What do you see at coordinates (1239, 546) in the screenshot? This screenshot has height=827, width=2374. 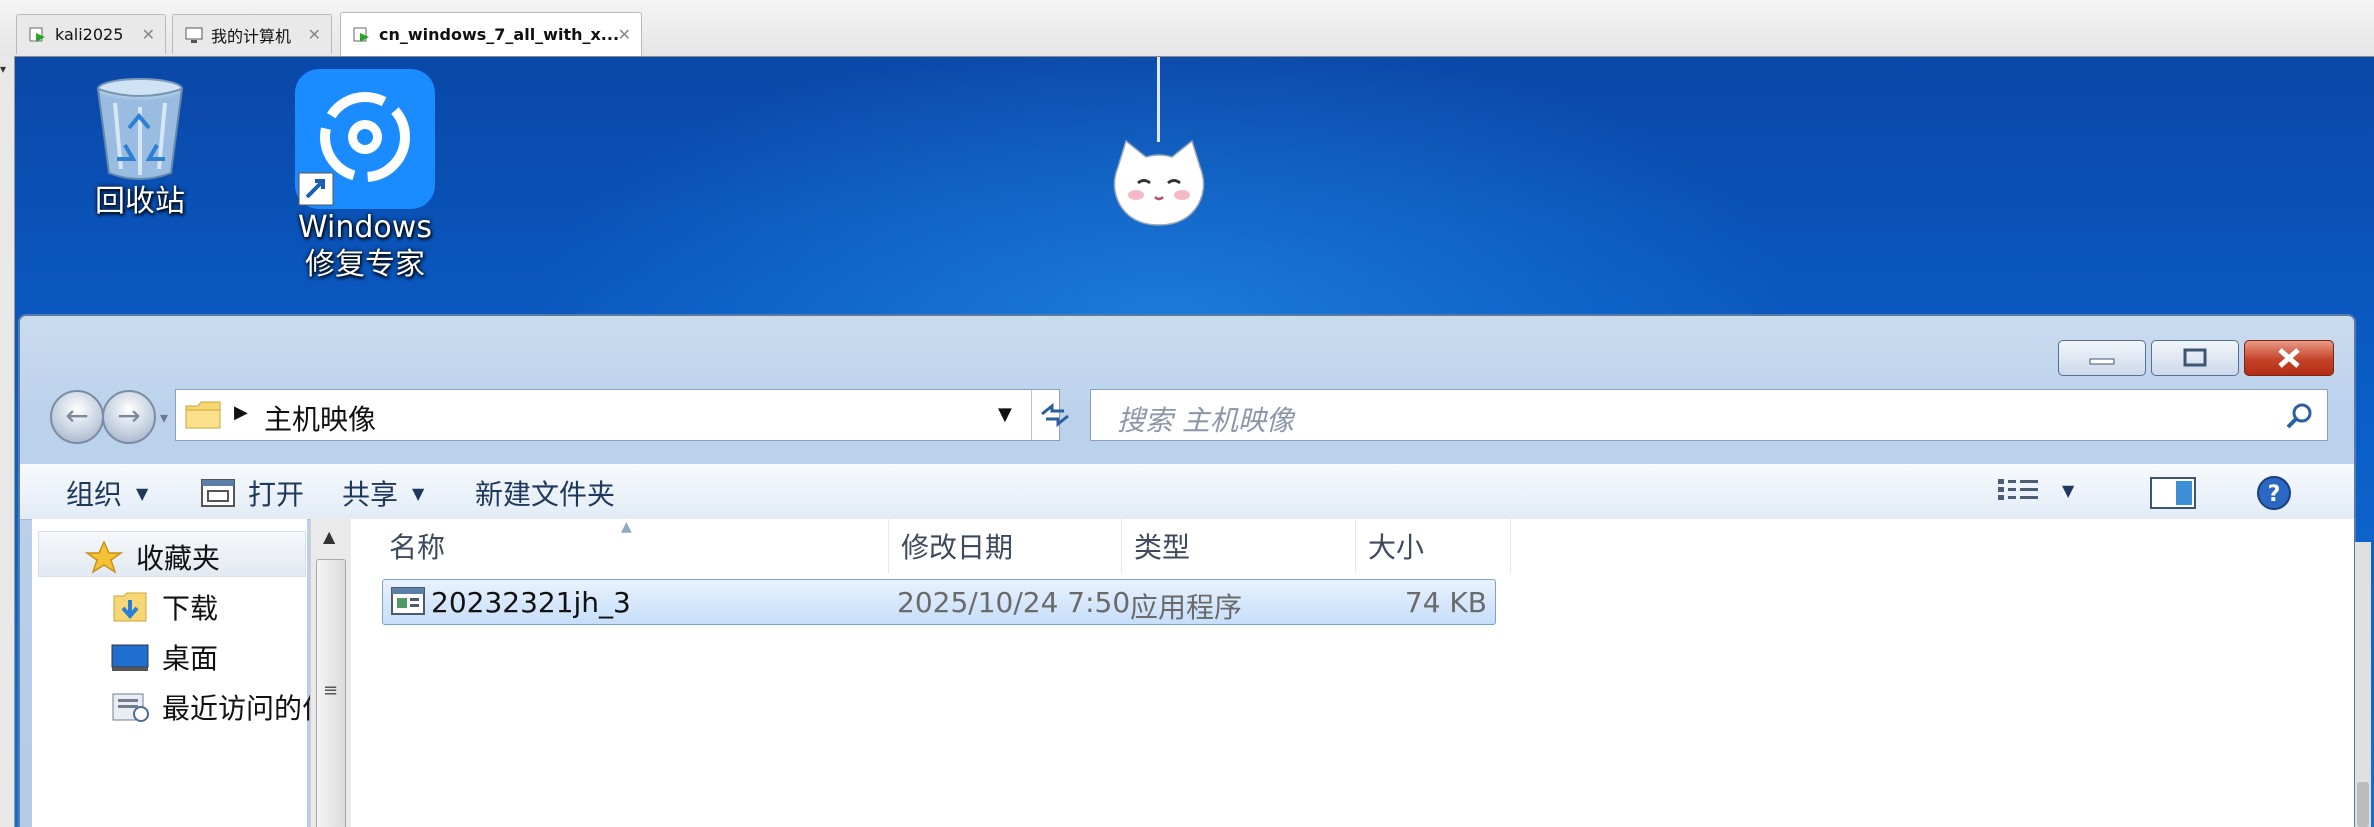 I see `column-header-type: 类型` at bounding box center [1239, 546].